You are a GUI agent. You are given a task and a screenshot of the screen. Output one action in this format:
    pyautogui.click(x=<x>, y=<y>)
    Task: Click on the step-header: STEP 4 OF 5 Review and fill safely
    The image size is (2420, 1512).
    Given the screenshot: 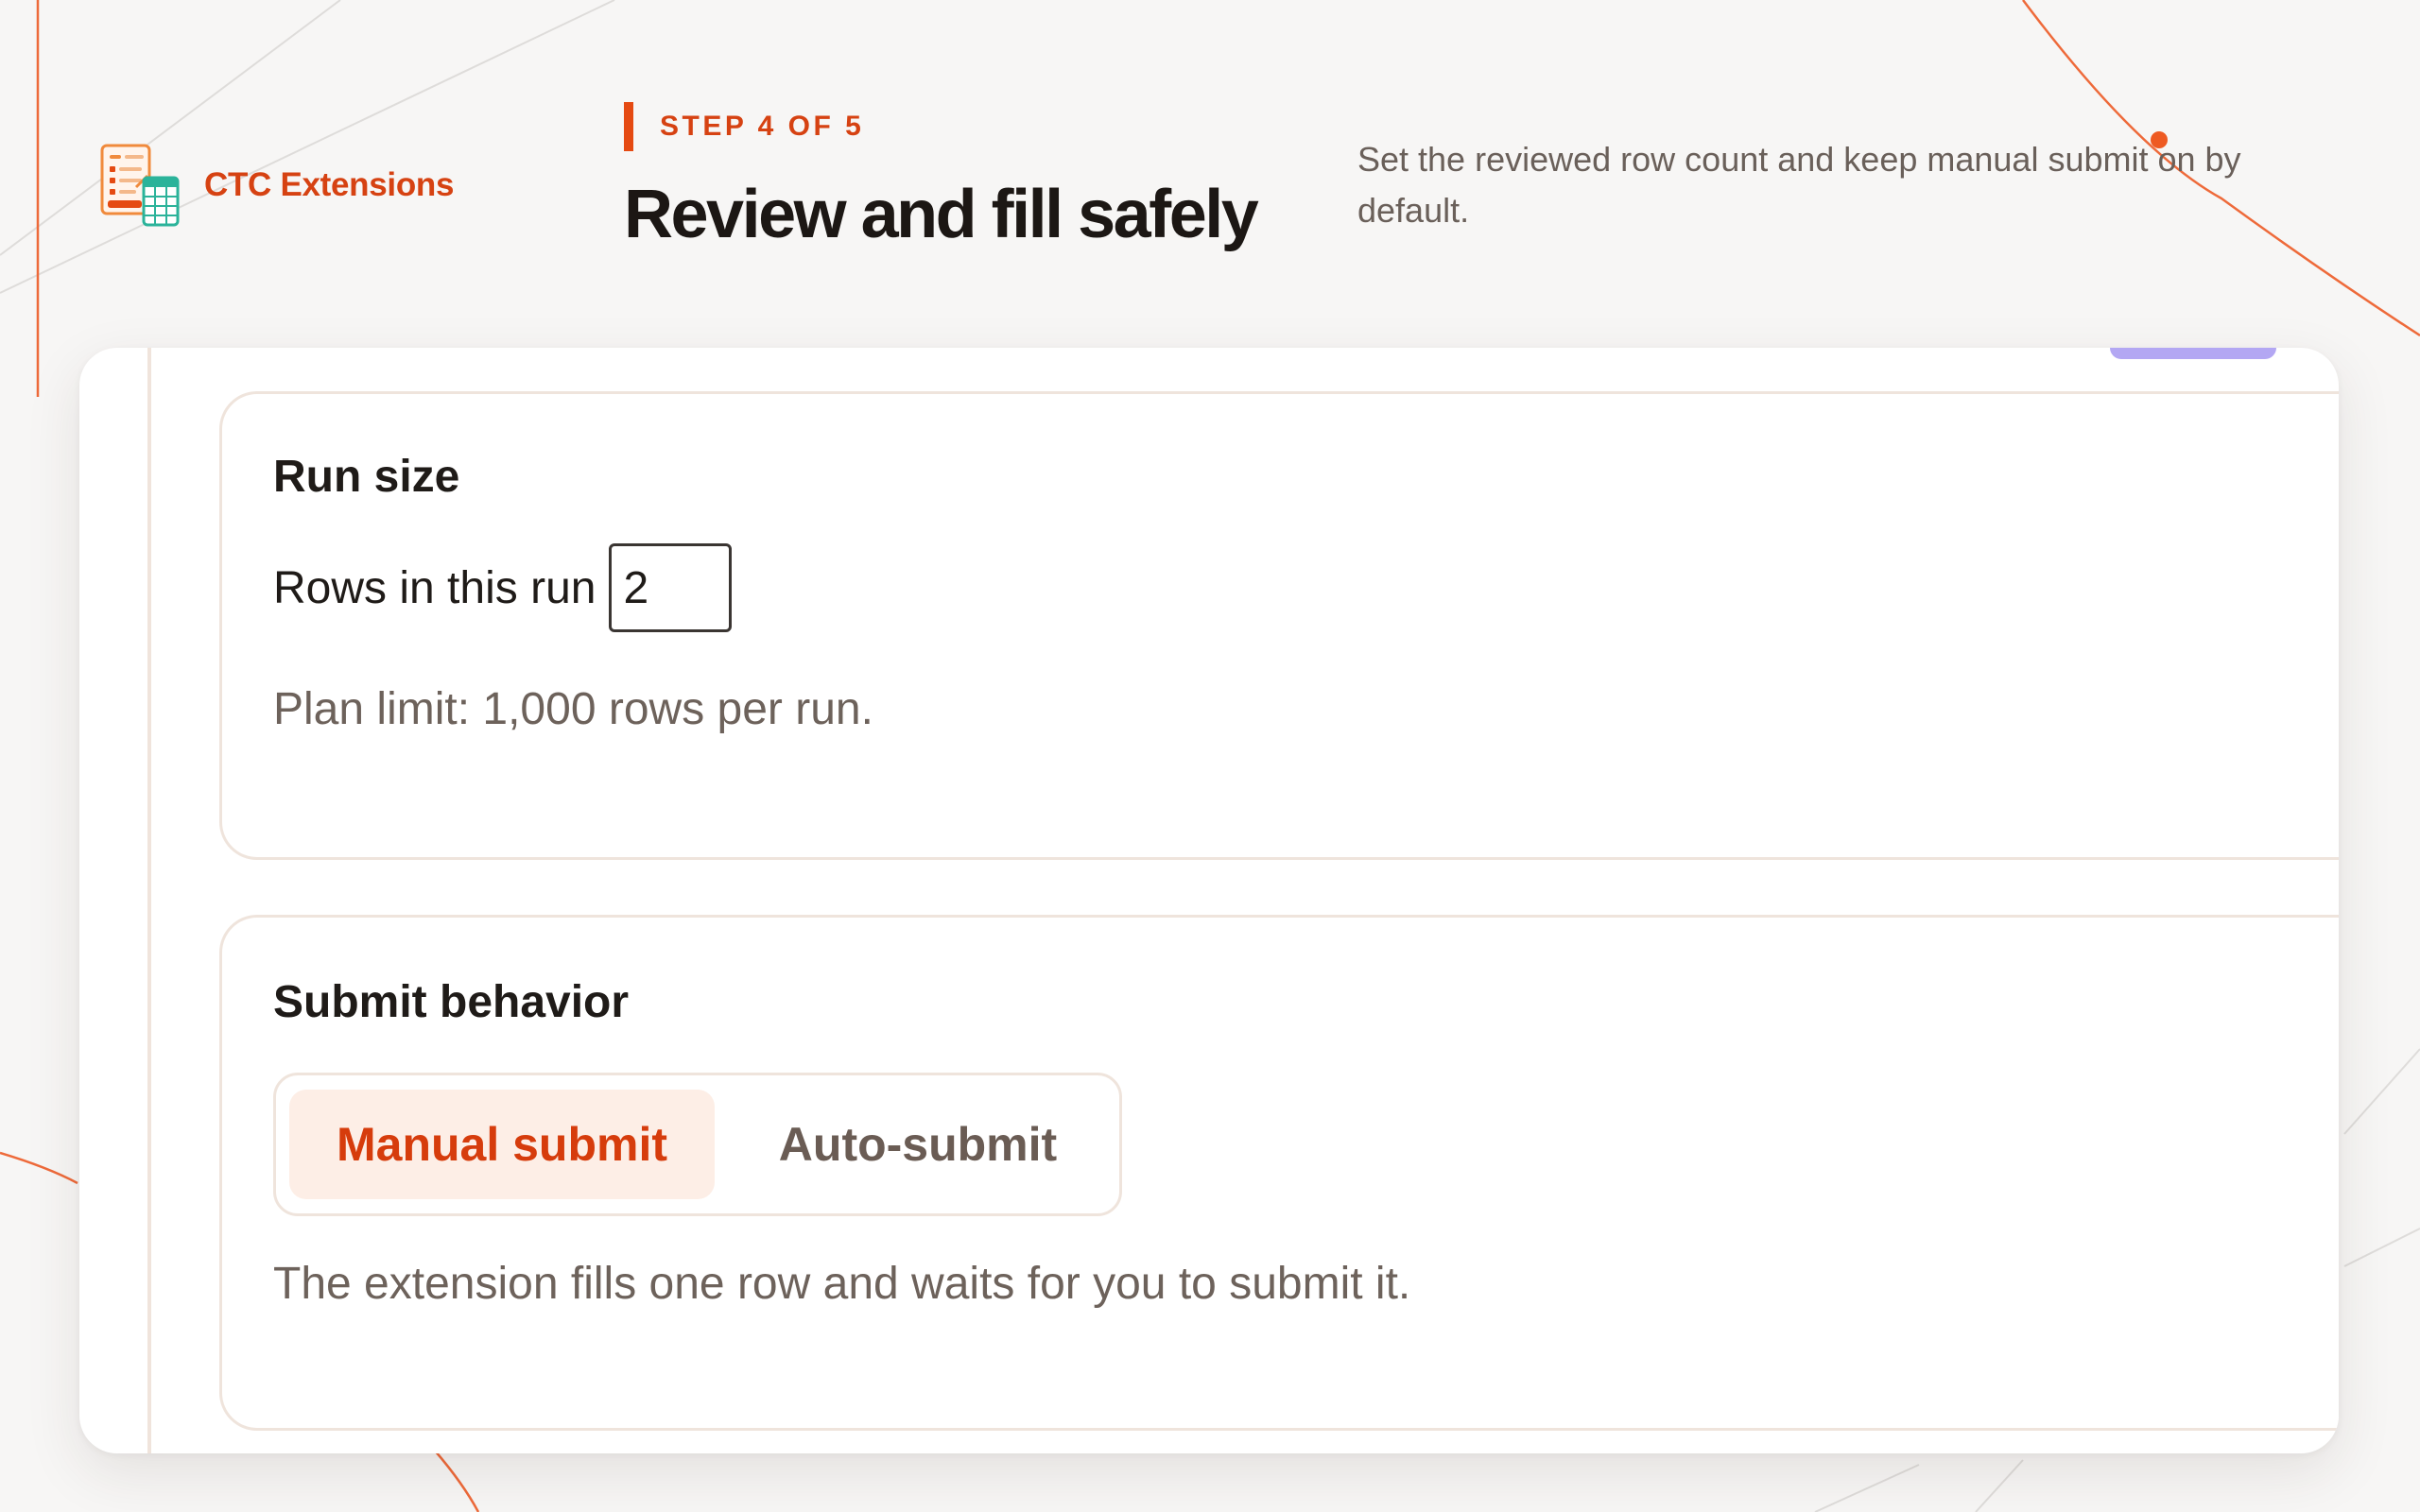 What is the action you would take?
    pyautogui.click(x=941, y=177)
    